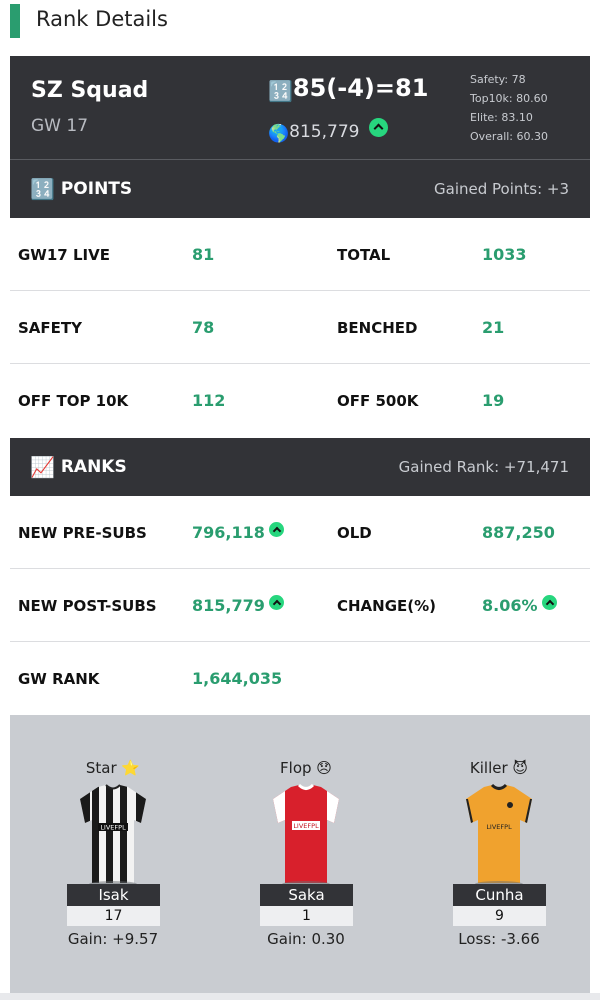 This screenshot has width=600, height=1000. I want to click on off-500k-value: 19, so click(493, 400).